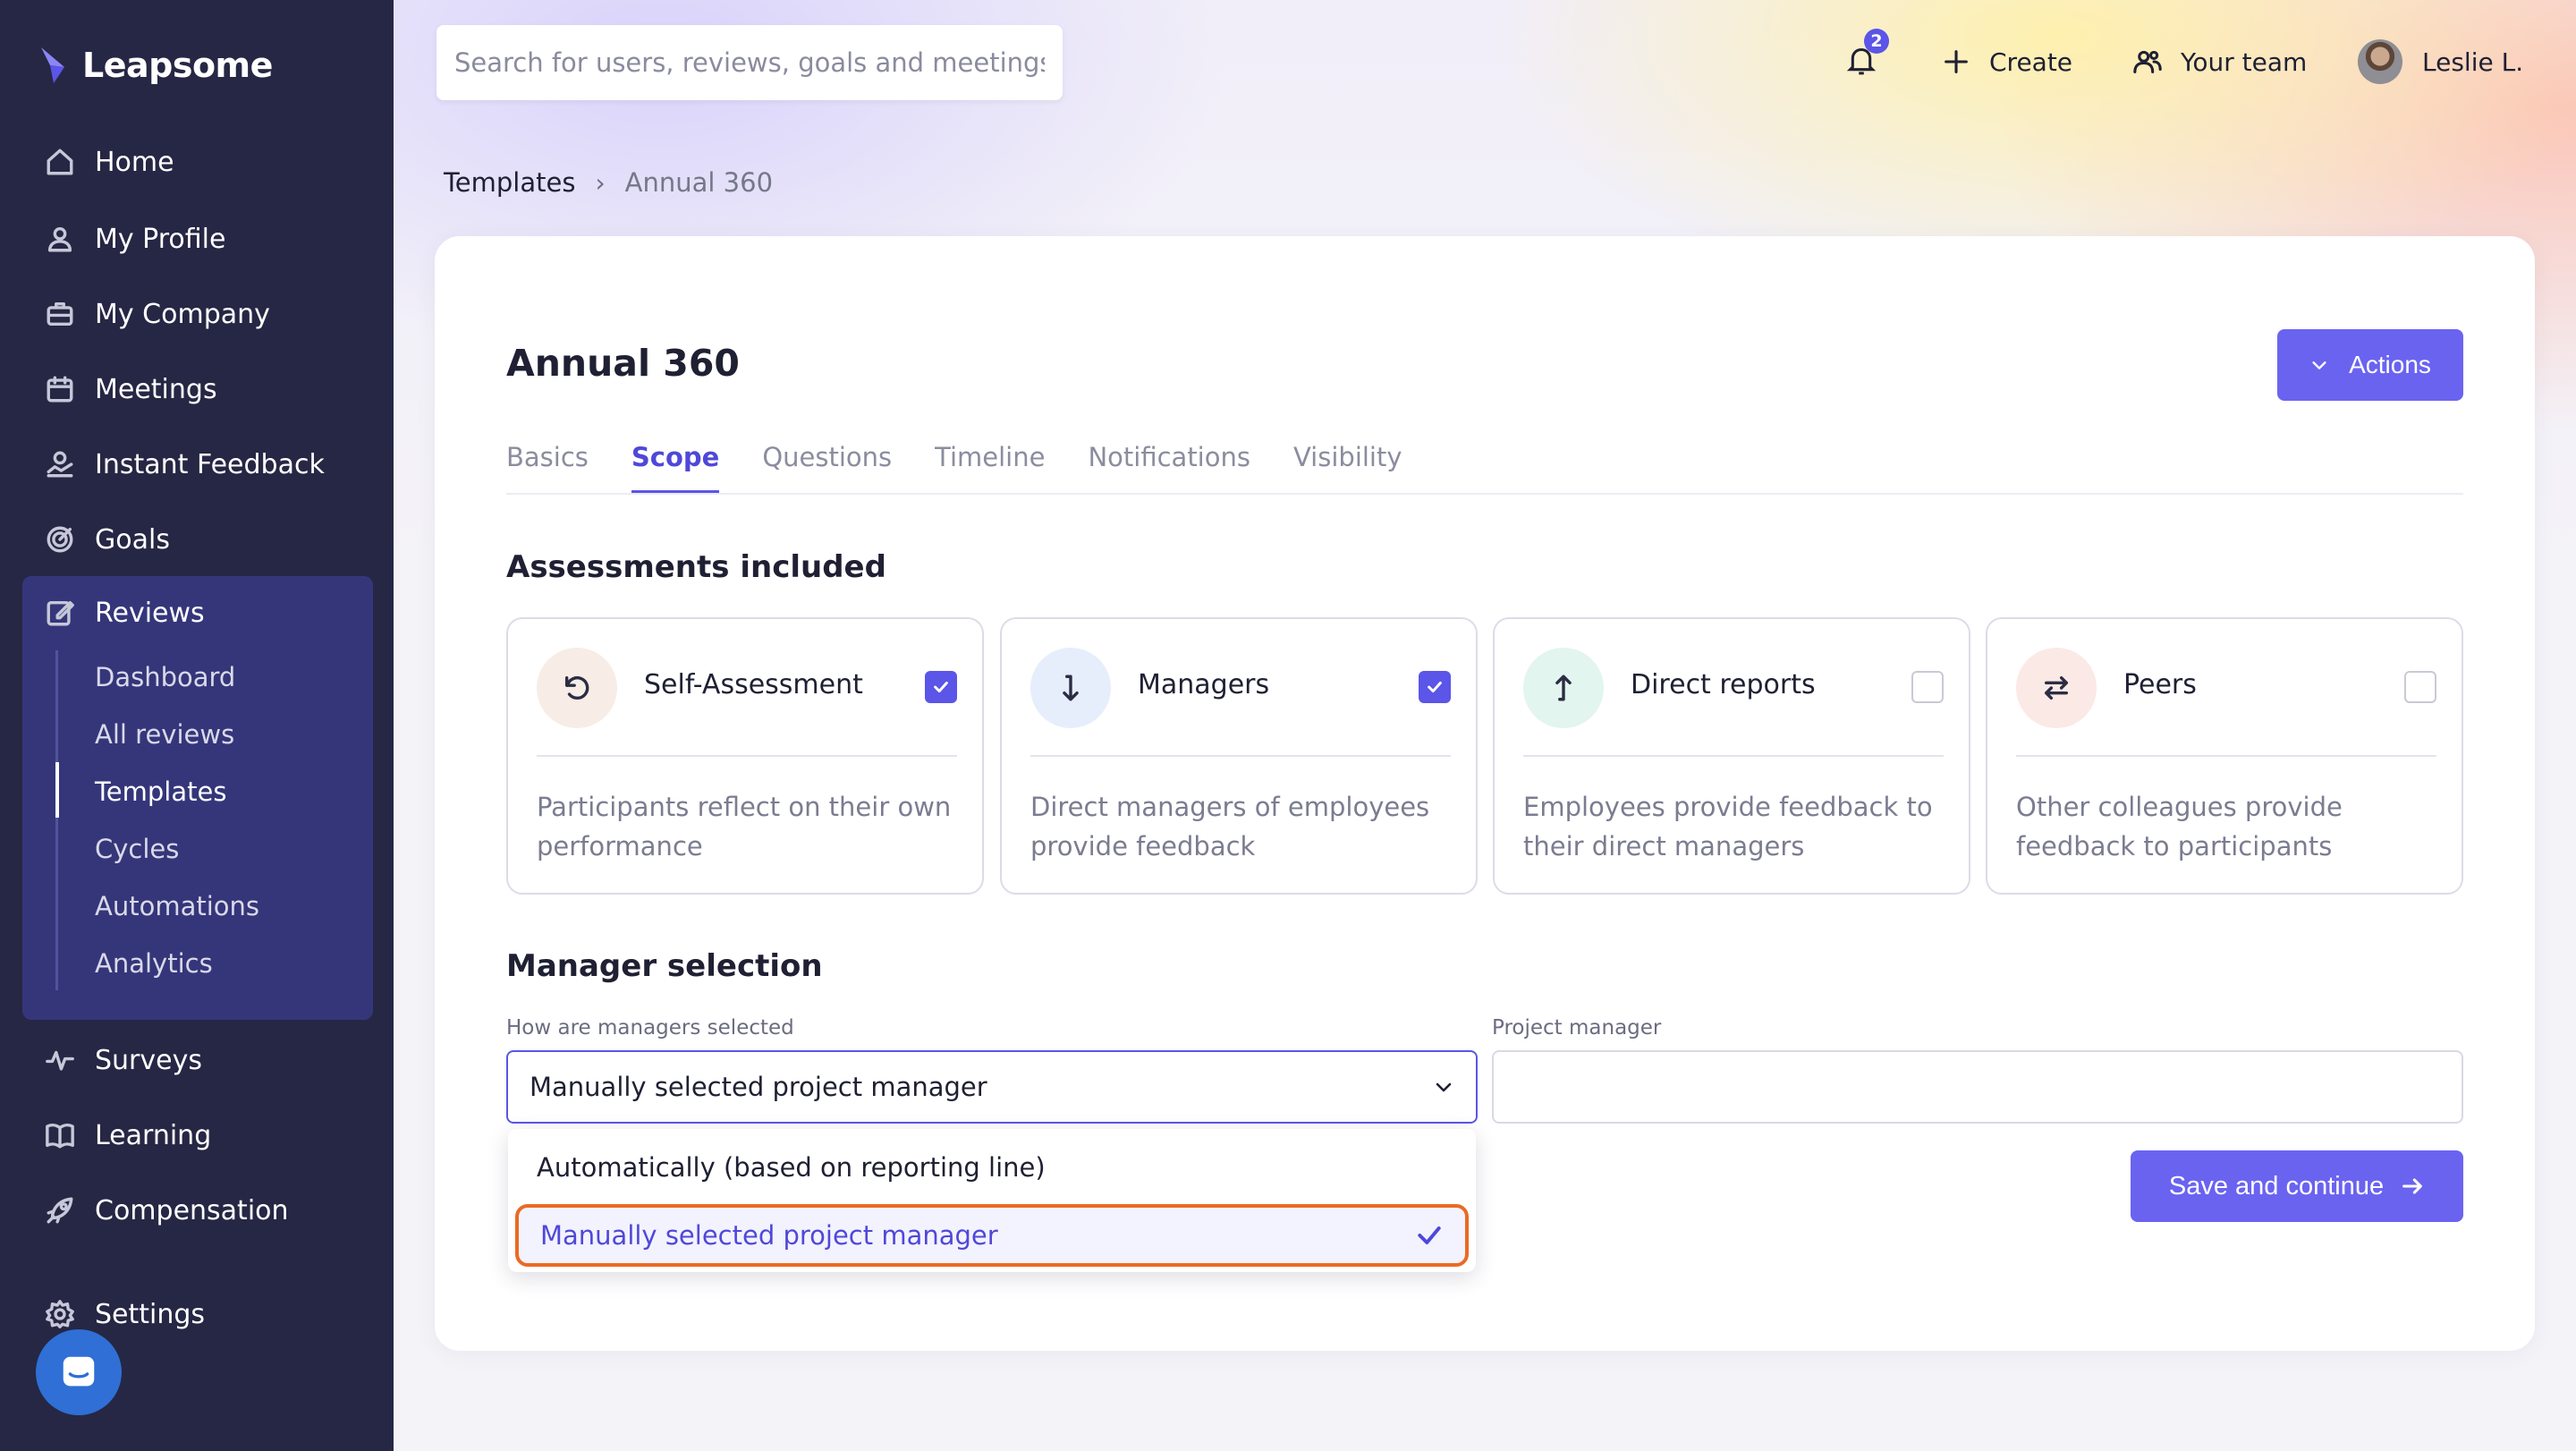  What do you see at coordinates (60, 1060) in the screenshot?
I see `pulse-icon` at bounding box center [60, 1060].